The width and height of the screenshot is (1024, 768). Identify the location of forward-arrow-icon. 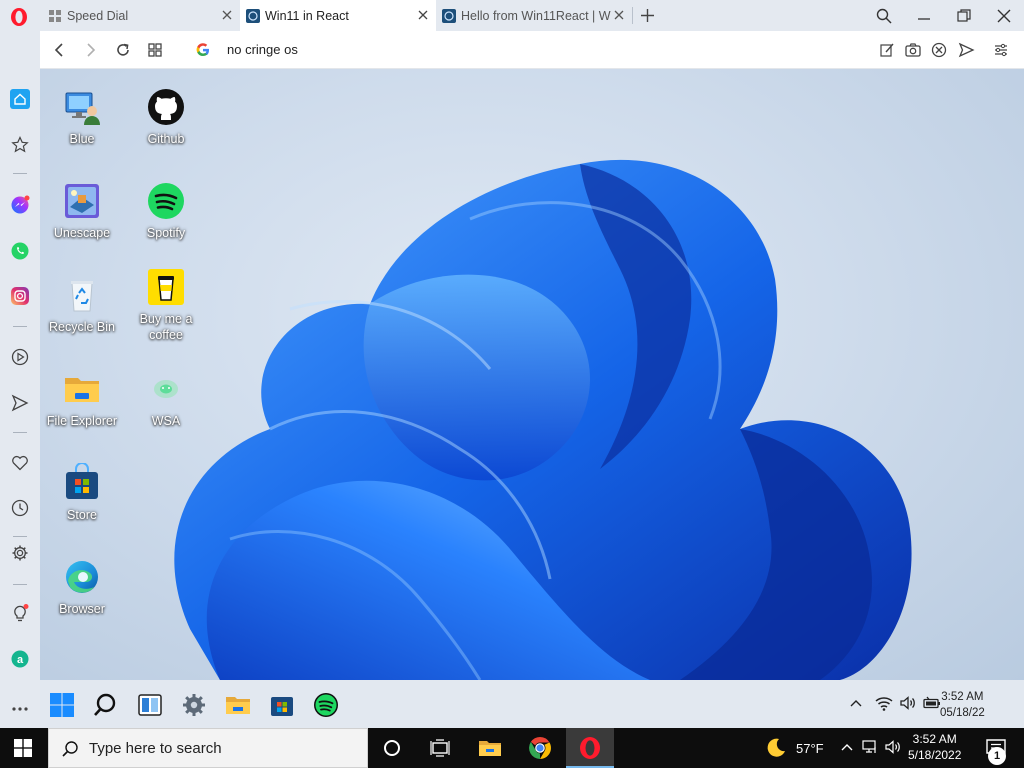
(91, 50).